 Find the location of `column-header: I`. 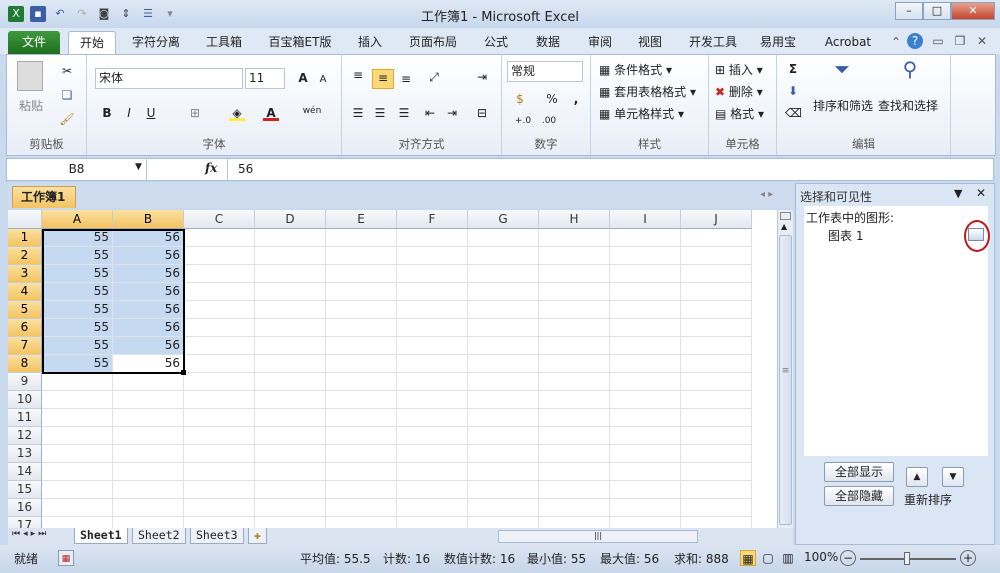

column-header: I is located at coordinates (645, 219).